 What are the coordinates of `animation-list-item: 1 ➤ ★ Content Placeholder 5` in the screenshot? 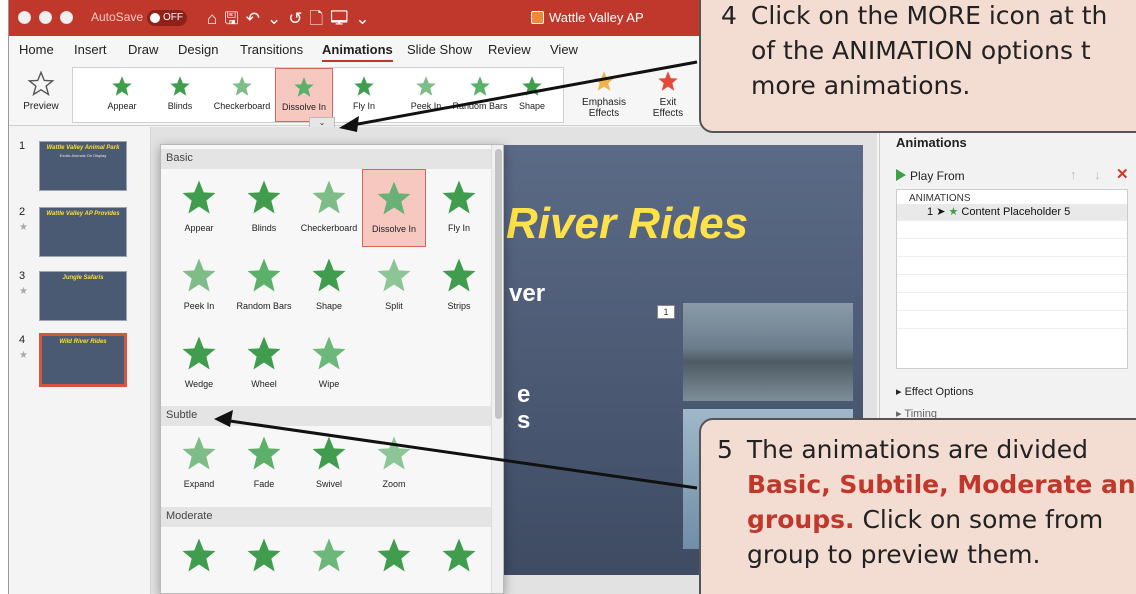 It's located at (1012, 212).